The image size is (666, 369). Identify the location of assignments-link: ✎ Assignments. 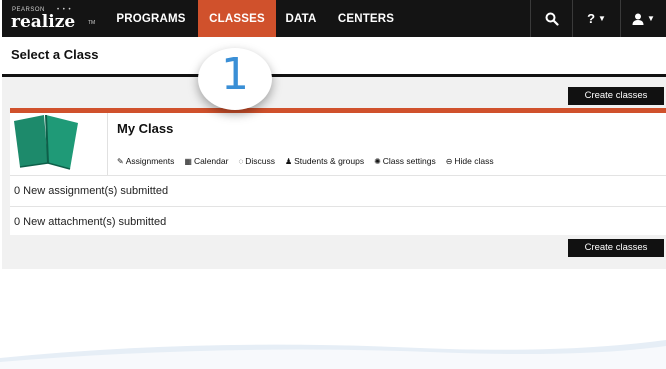
(145, 161).